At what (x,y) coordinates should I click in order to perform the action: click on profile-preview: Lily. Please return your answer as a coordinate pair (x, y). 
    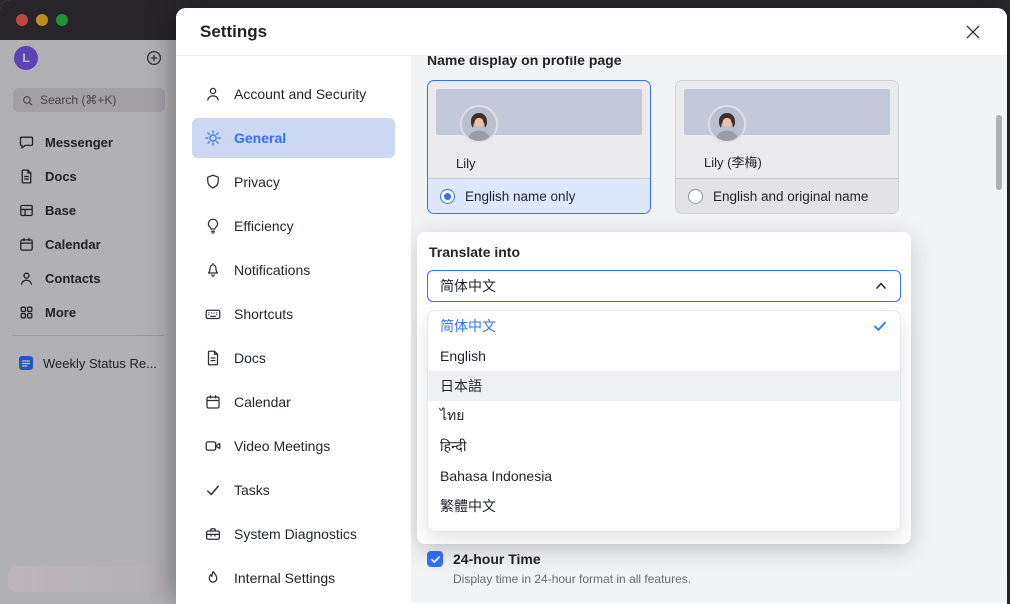
    Looking at the image, I should click on (539, 129).